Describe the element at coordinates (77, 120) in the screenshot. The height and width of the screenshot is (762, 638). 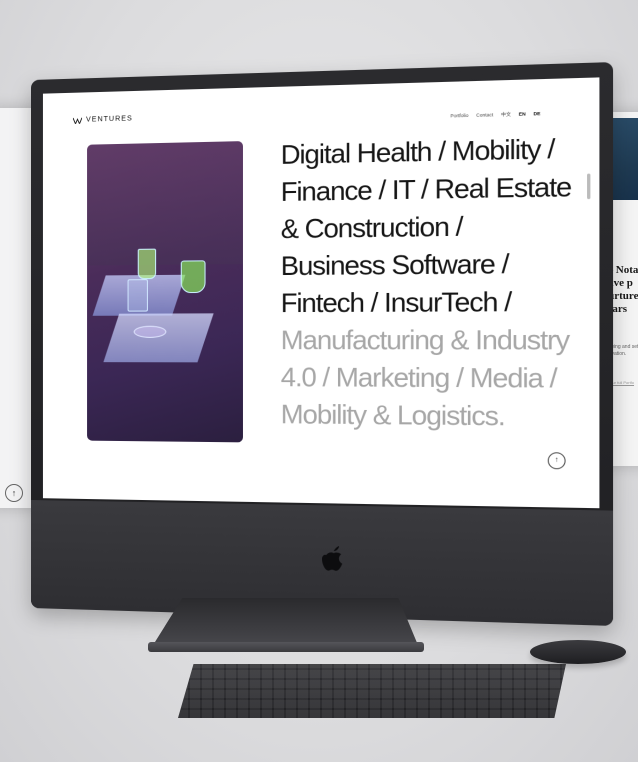
I see `logo-mark-icon` at that location.